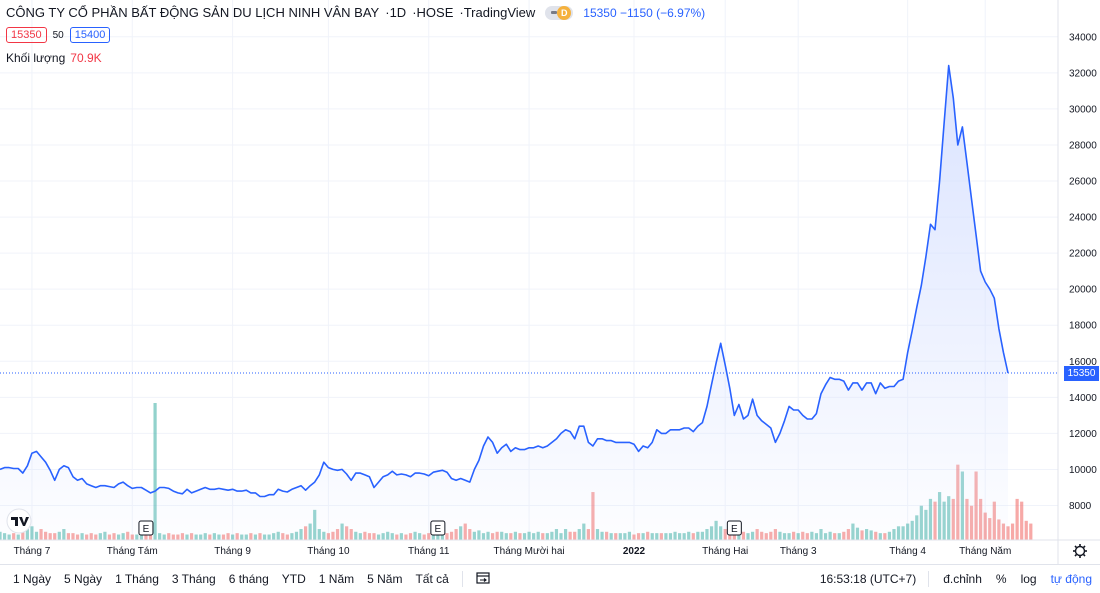  What do you see at coordinates (600, 12) in the screenshot?
I see `last-price: 15350` at bounding box center [600, 12].